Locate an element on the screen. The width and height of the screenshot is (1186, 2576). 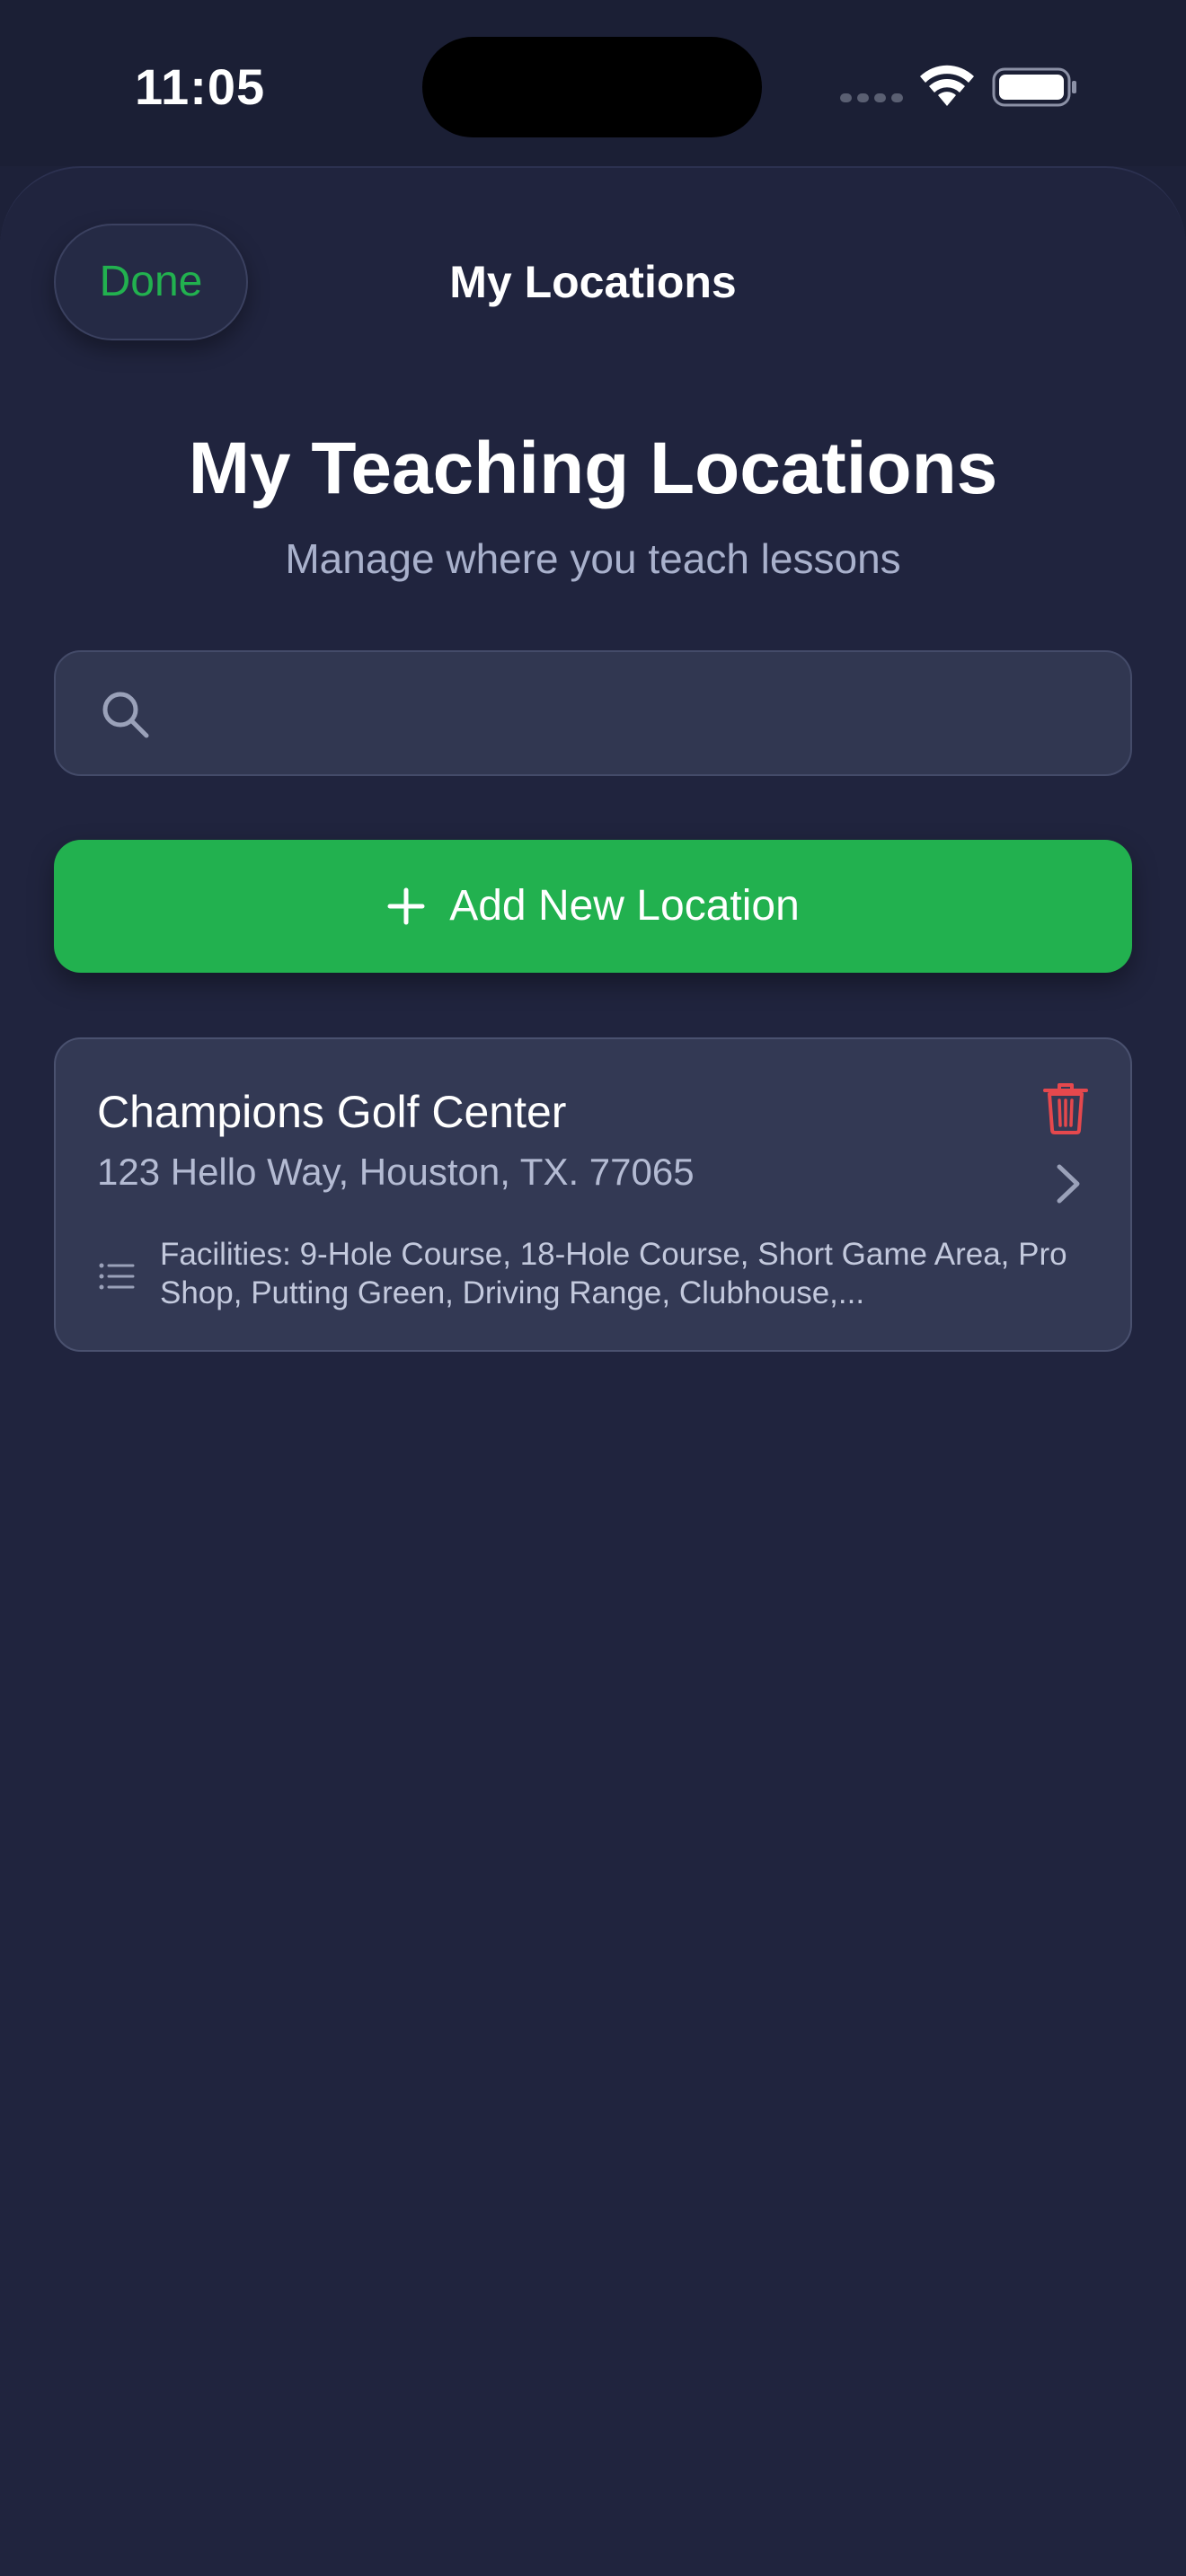
dynamic-island is located at coordinates (592, 87).